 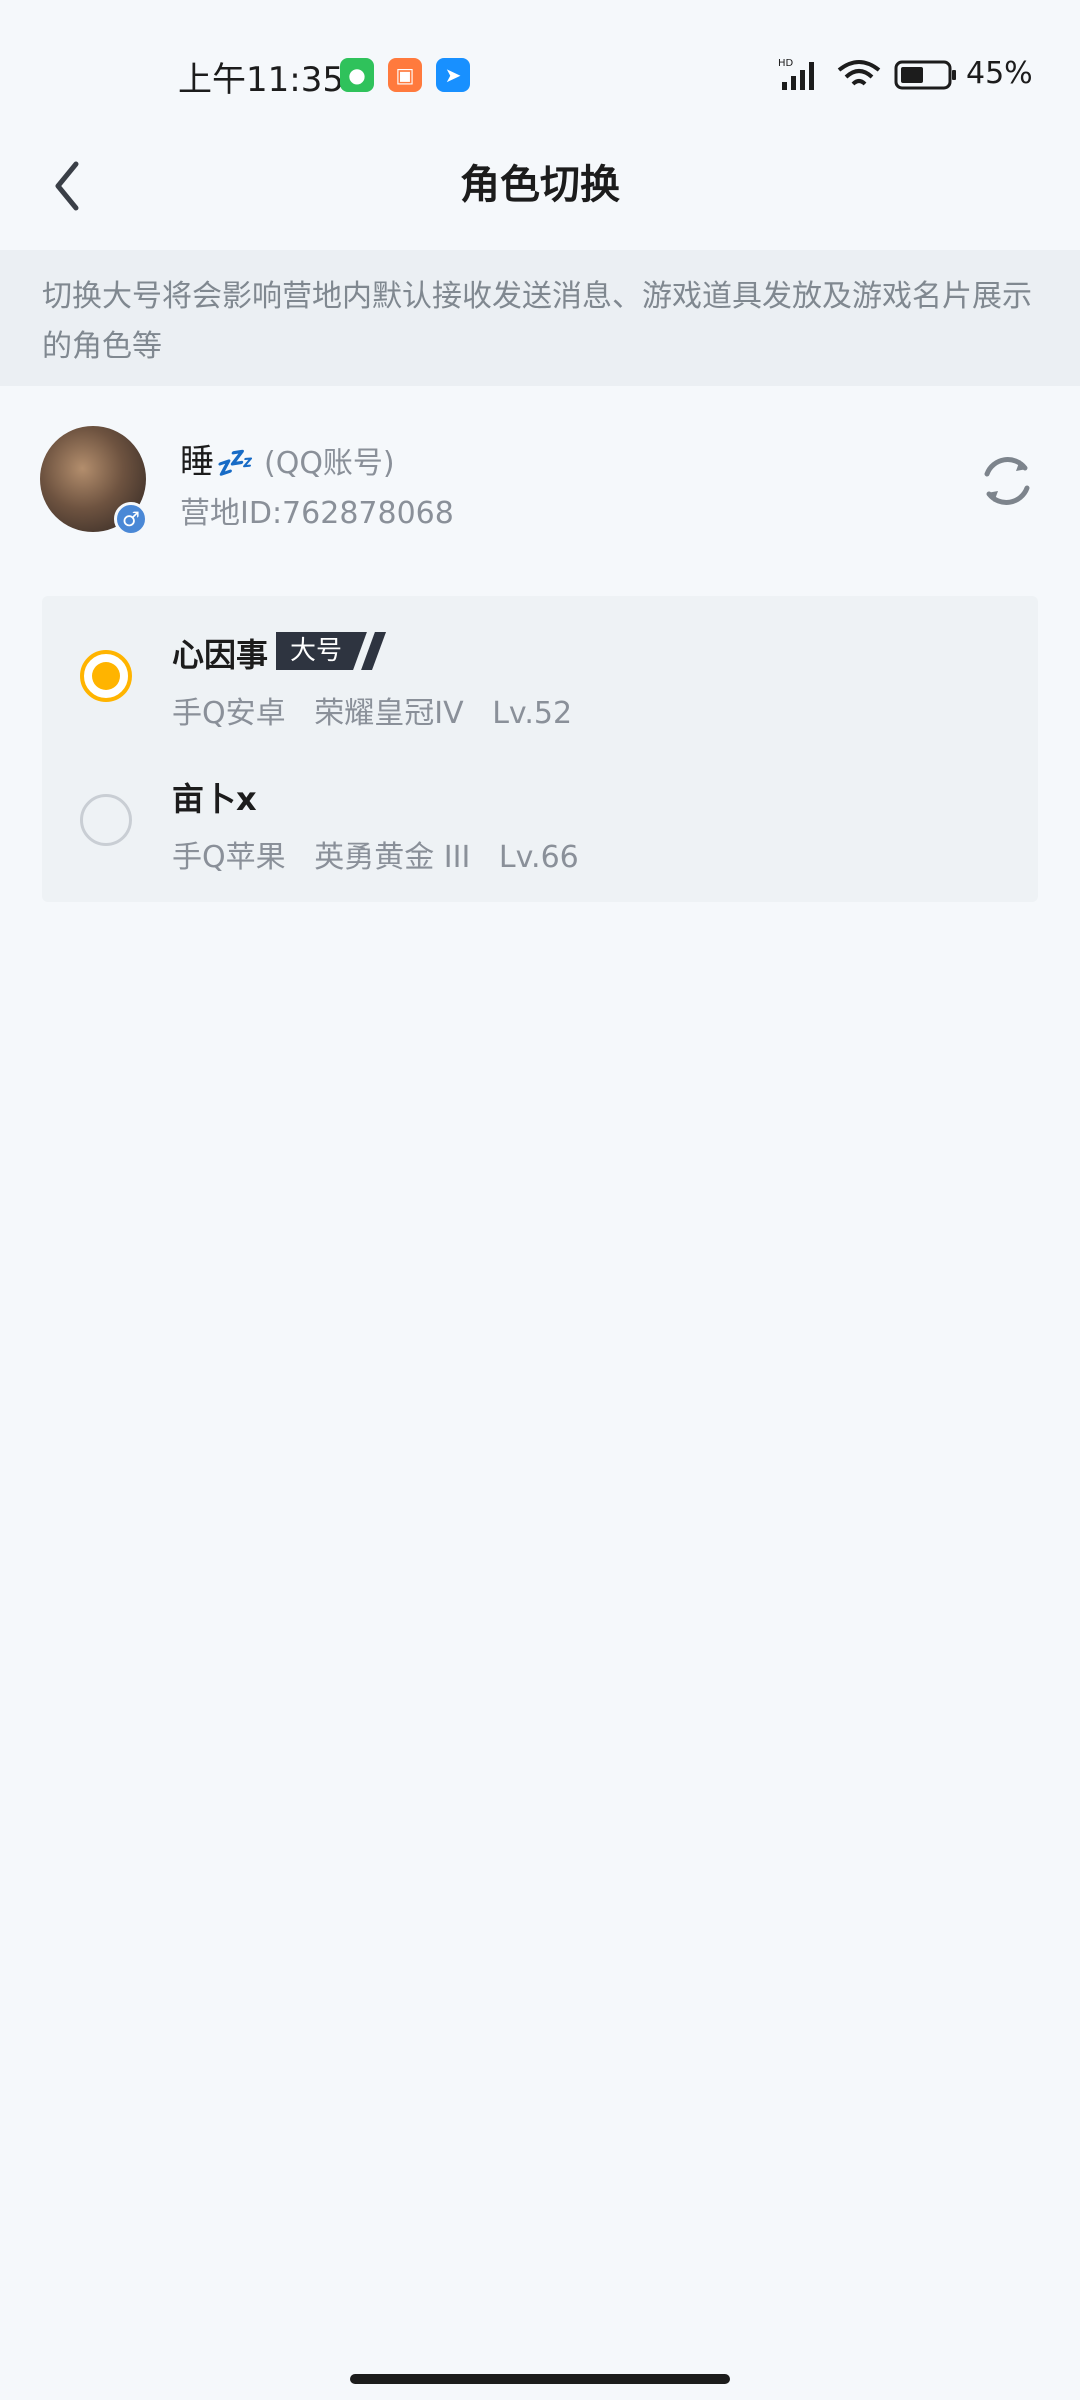 I want to click on radio-unselected, so click(x=106, y=820).